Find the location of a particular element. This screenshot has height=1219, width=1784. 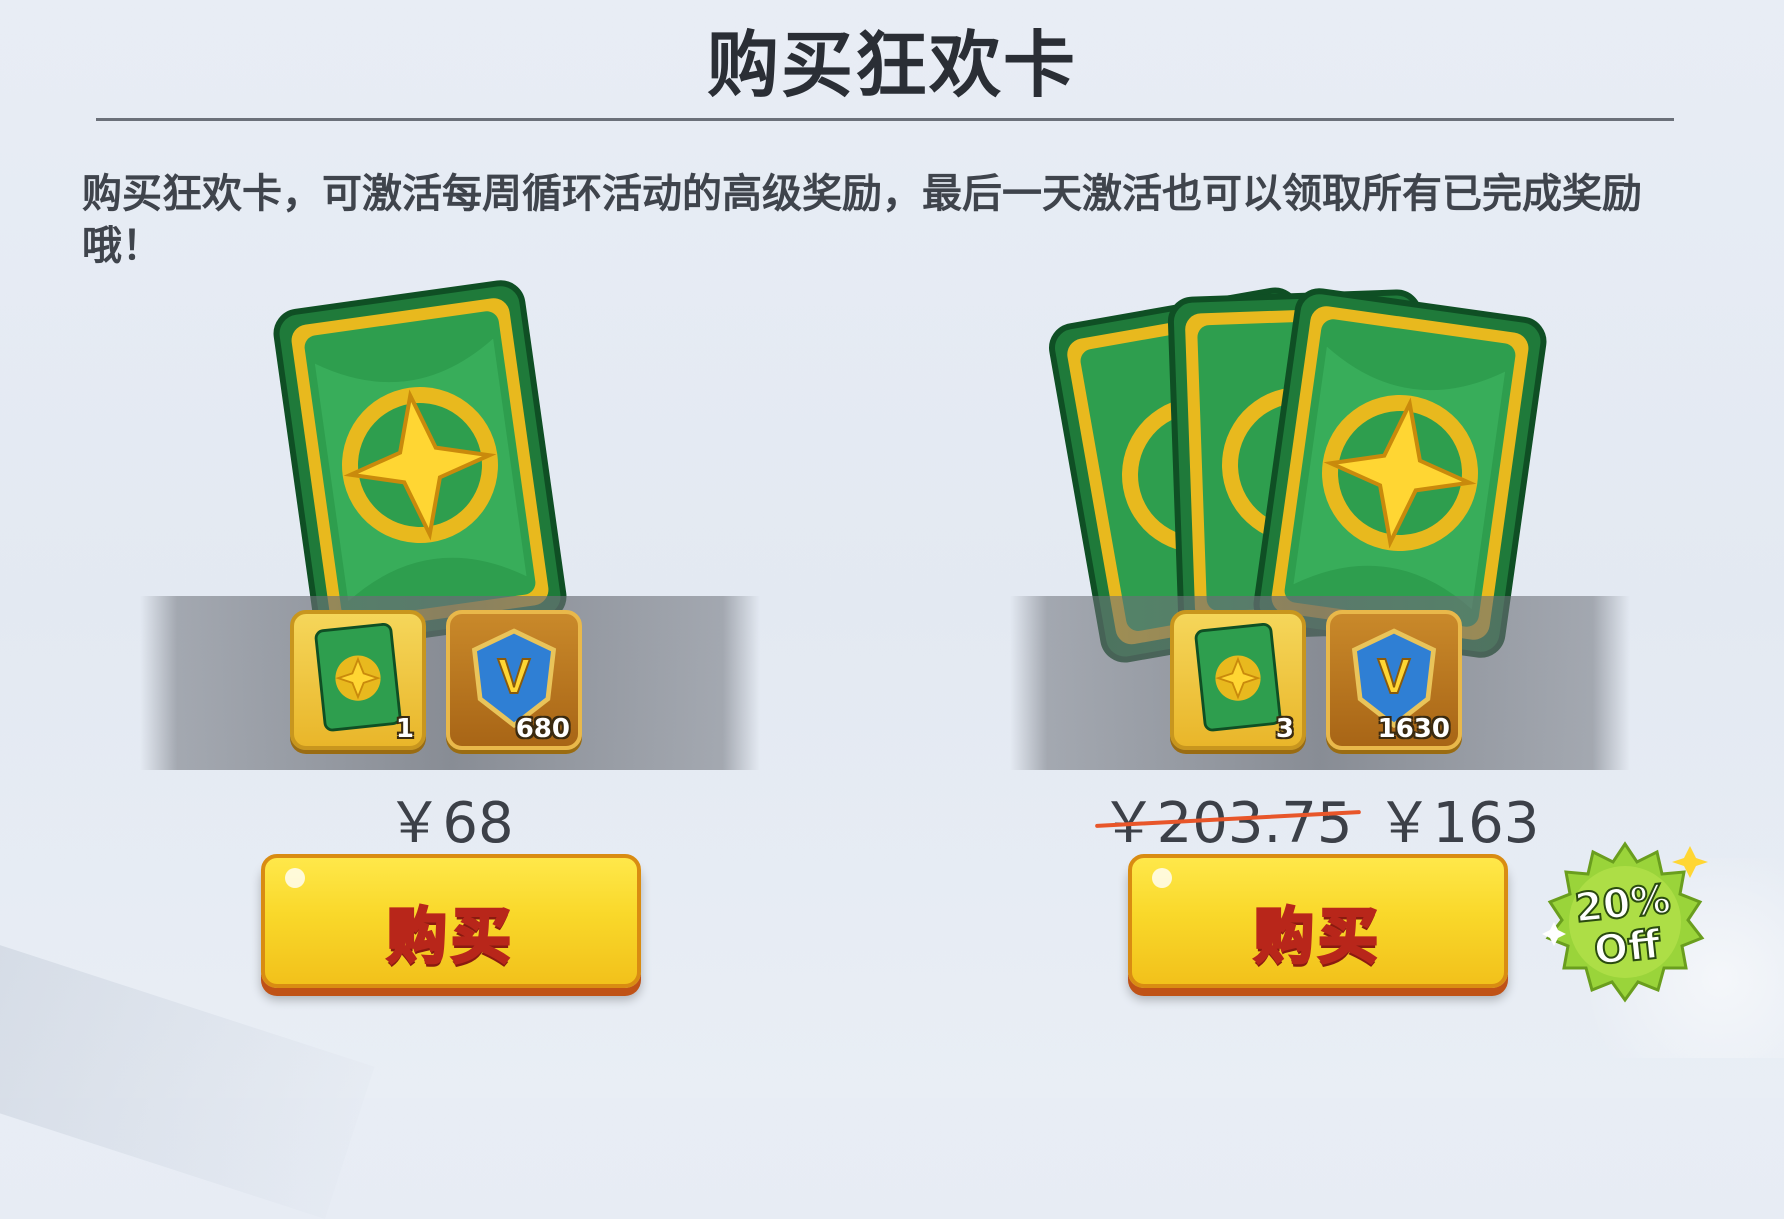

reward-item-card: 1 is located at coordinates (358, 680).